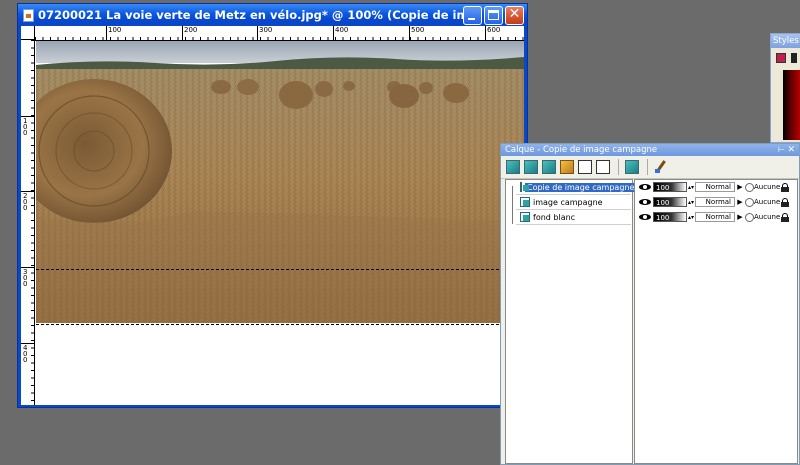 This screenshot has width=800, height=465. I want to click on new-mask-layer-icon, so click(567, 167).